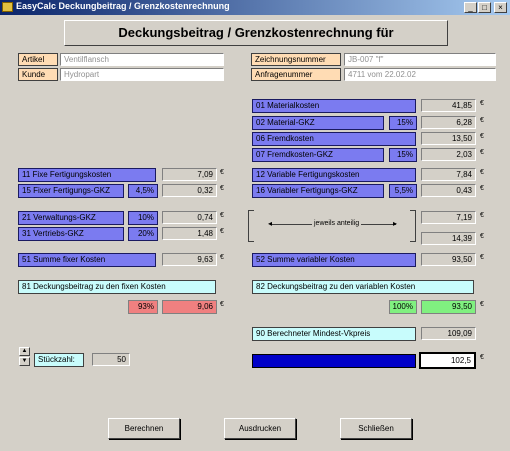  Describe the element at coordinates (143, 218) in the screenshot. I see `verwaltungs-gkz-percent: 10%` at that location.